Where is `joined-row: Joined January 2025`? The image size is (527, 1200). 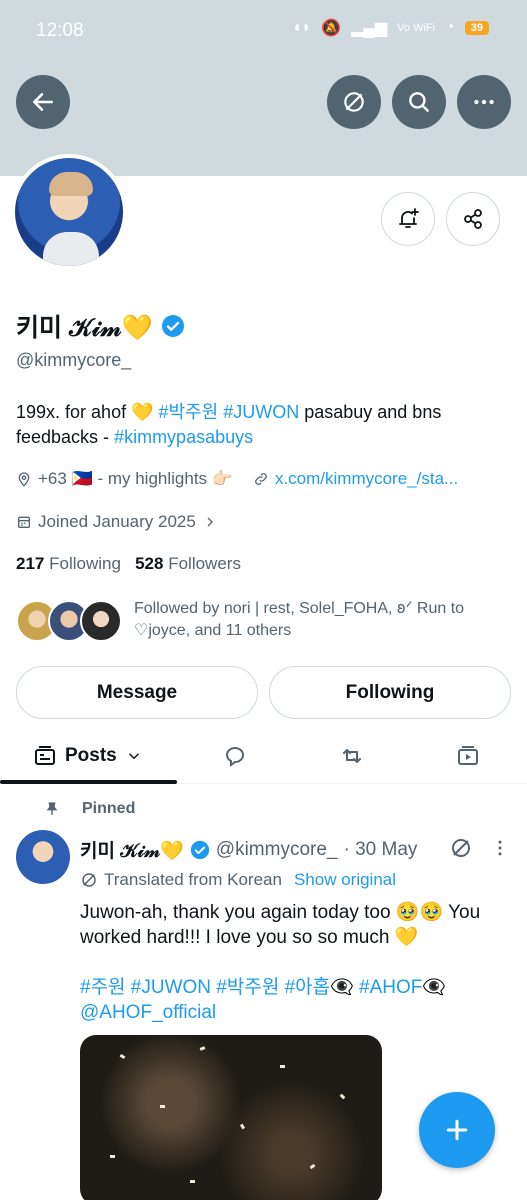
joined-row: Joined January 2025 is located at coordinates (117, 522).